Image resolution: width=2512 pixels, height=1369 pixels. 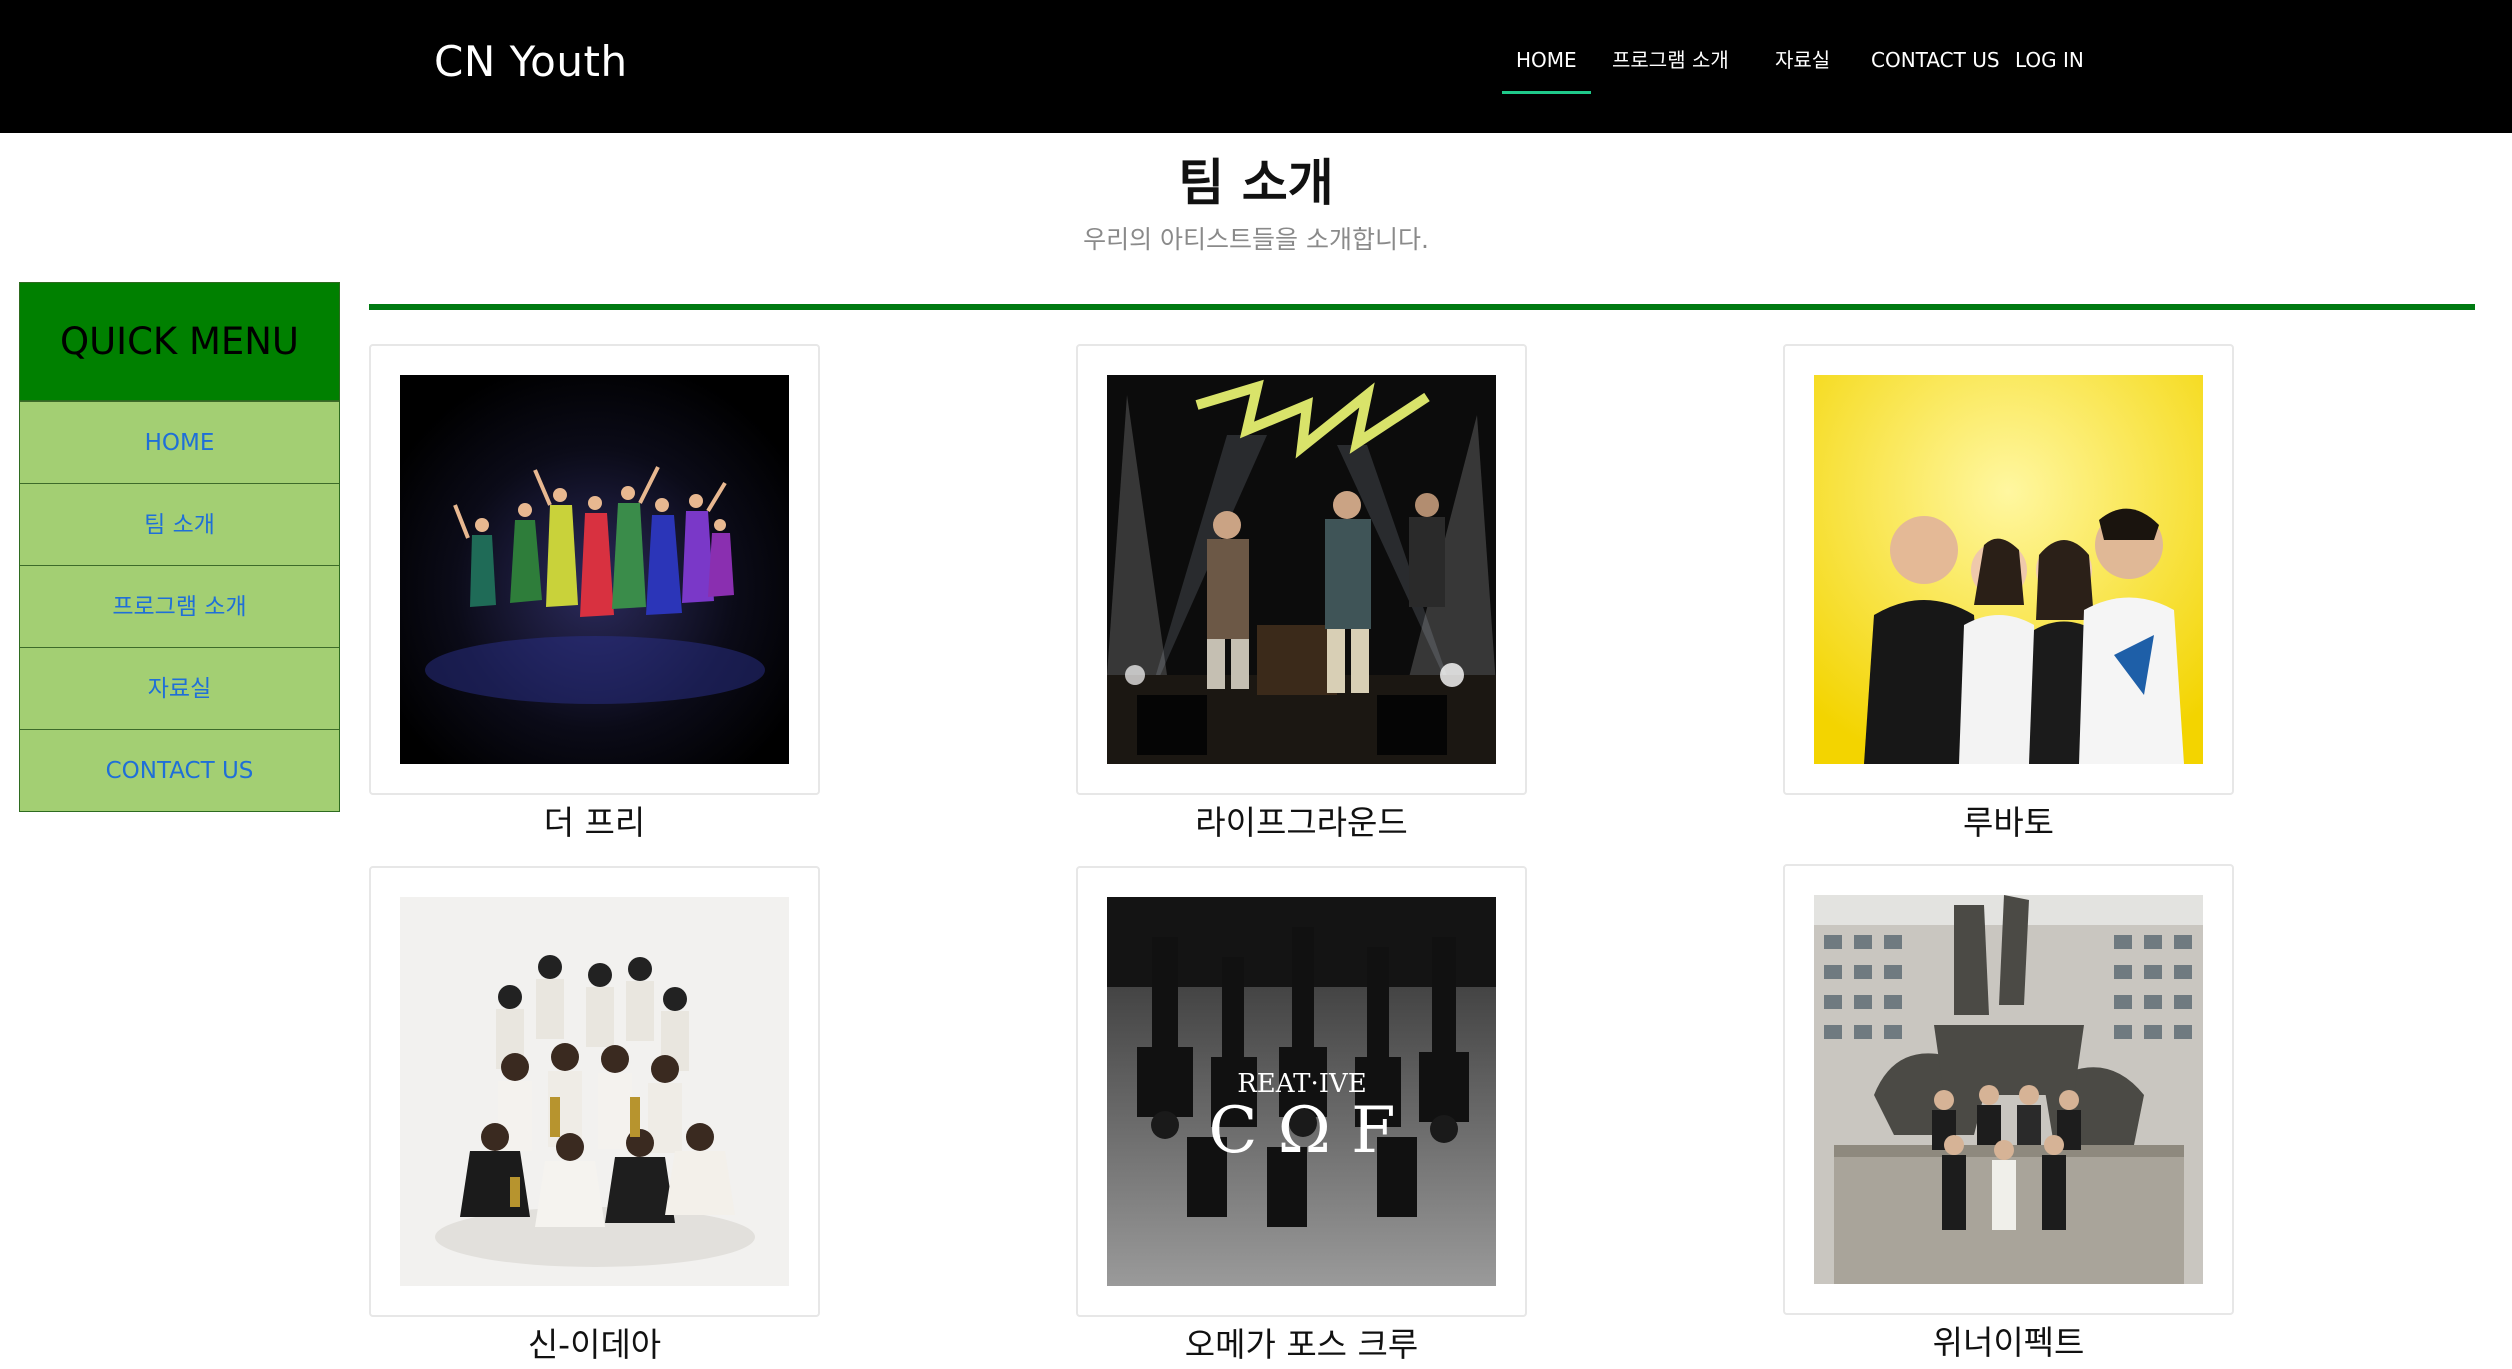 I want to click on costume-group-photo, so click(x=594, y=1091).